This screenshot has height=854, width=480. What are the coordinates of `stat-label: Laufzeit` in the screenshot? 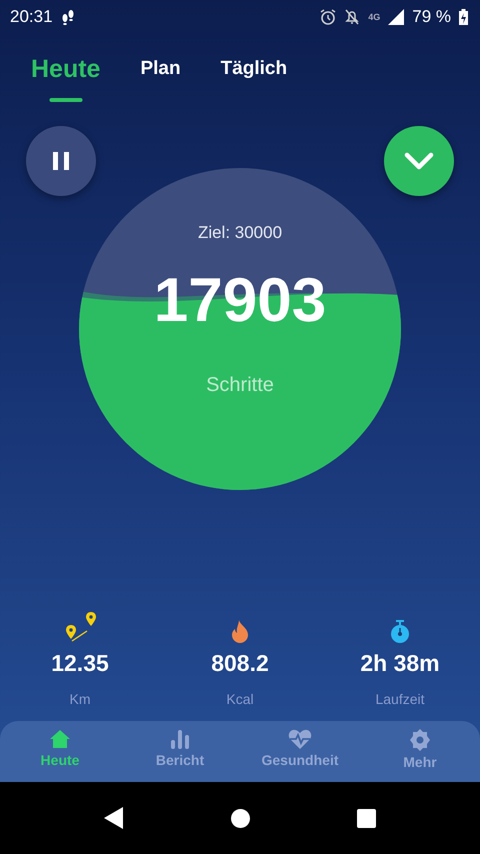 It's located at (400, 699).